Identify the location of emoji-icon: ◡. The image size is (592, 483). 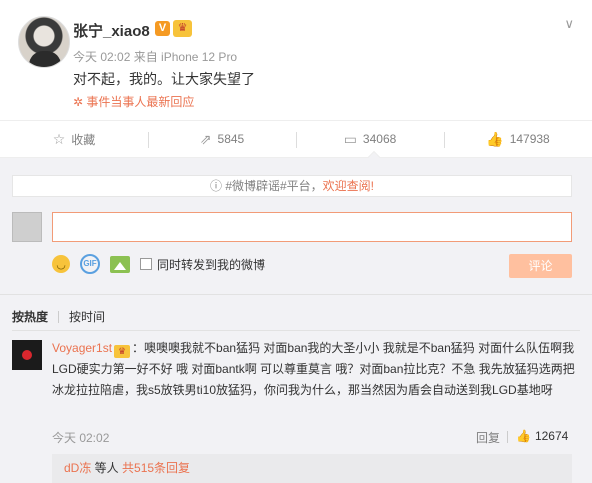
(61, 264).